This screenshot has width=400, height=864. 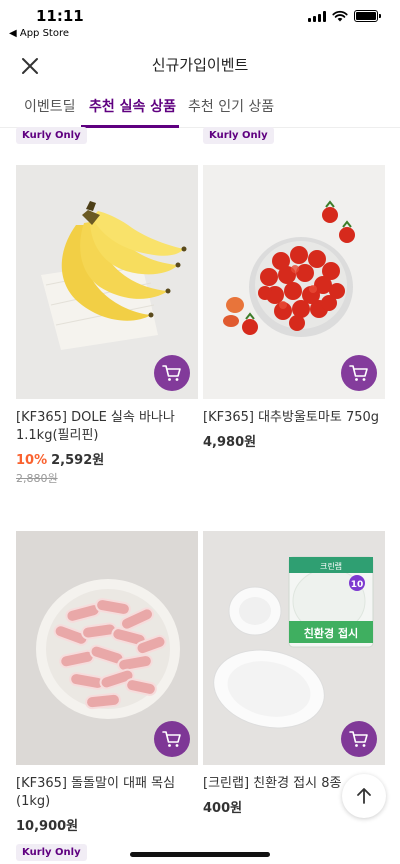 I want to click on active-tab-indicator, so click(x=130, y=126).